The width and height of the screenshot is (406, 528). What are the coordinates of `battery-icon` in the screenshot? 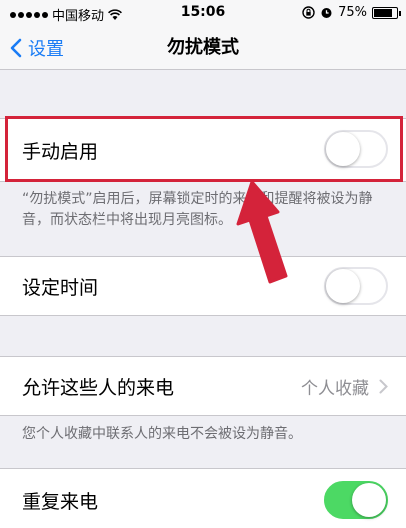 It's located at (386, 12).